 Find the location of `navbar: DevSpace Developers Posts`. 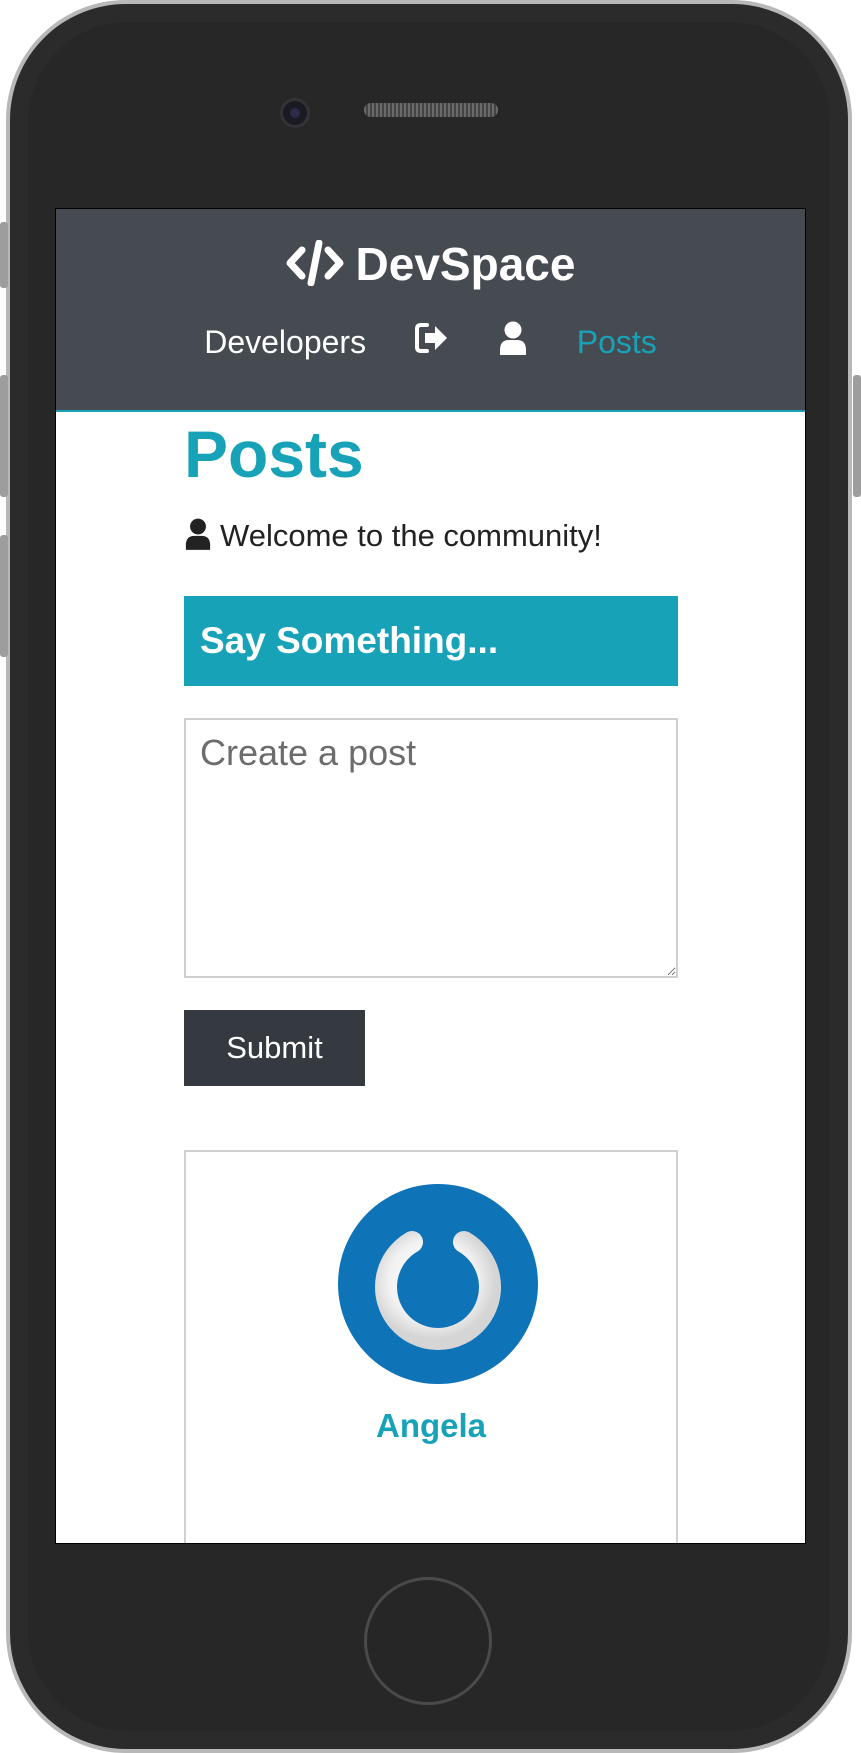

navbar: DevSpace Developers Posts is located at coordinates (430, 310).